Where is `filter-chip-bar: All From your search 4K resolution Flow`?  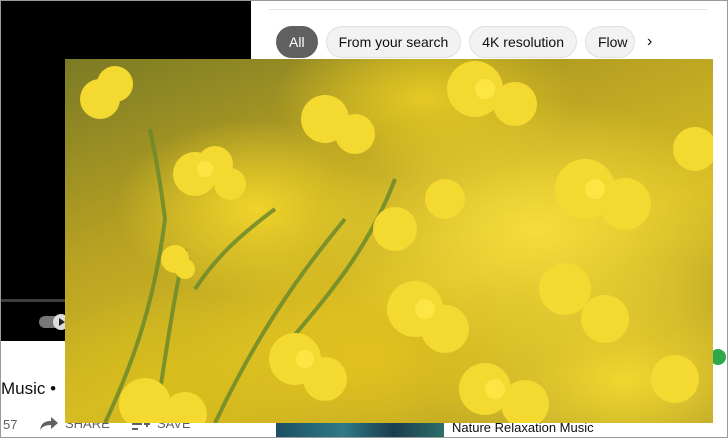
filter-chip-bar: All From your search 4K resolution Flow is located at coordinates (455, 42).